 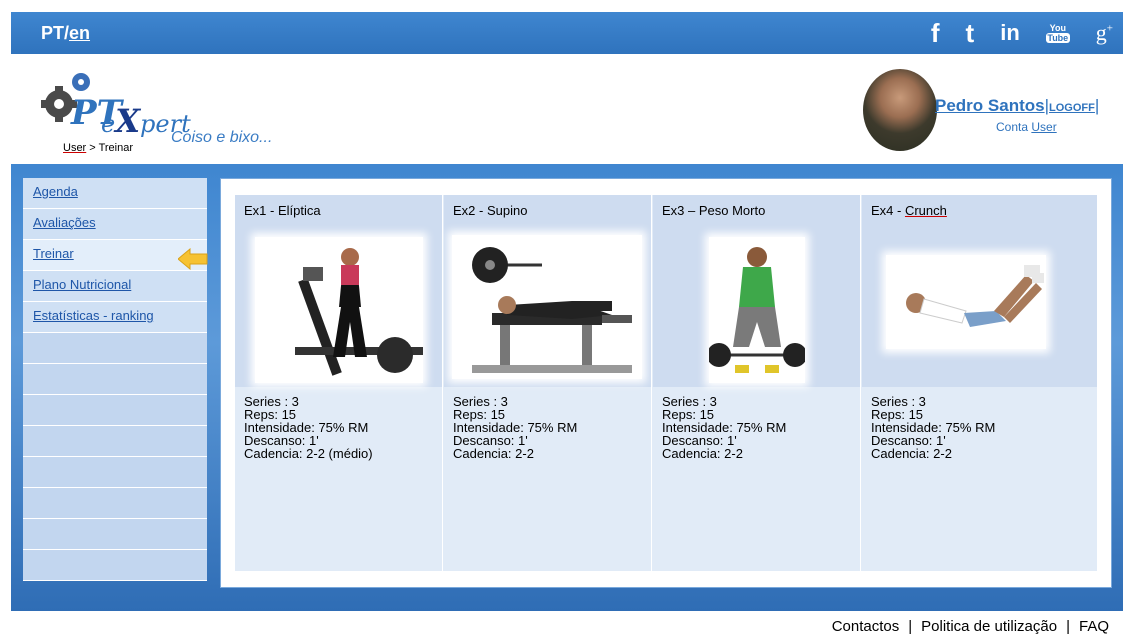 What do you see at coordinates (1101, 32) in the screenshot?
I see `gplus-g: g` at bounding box center [1101, 32].